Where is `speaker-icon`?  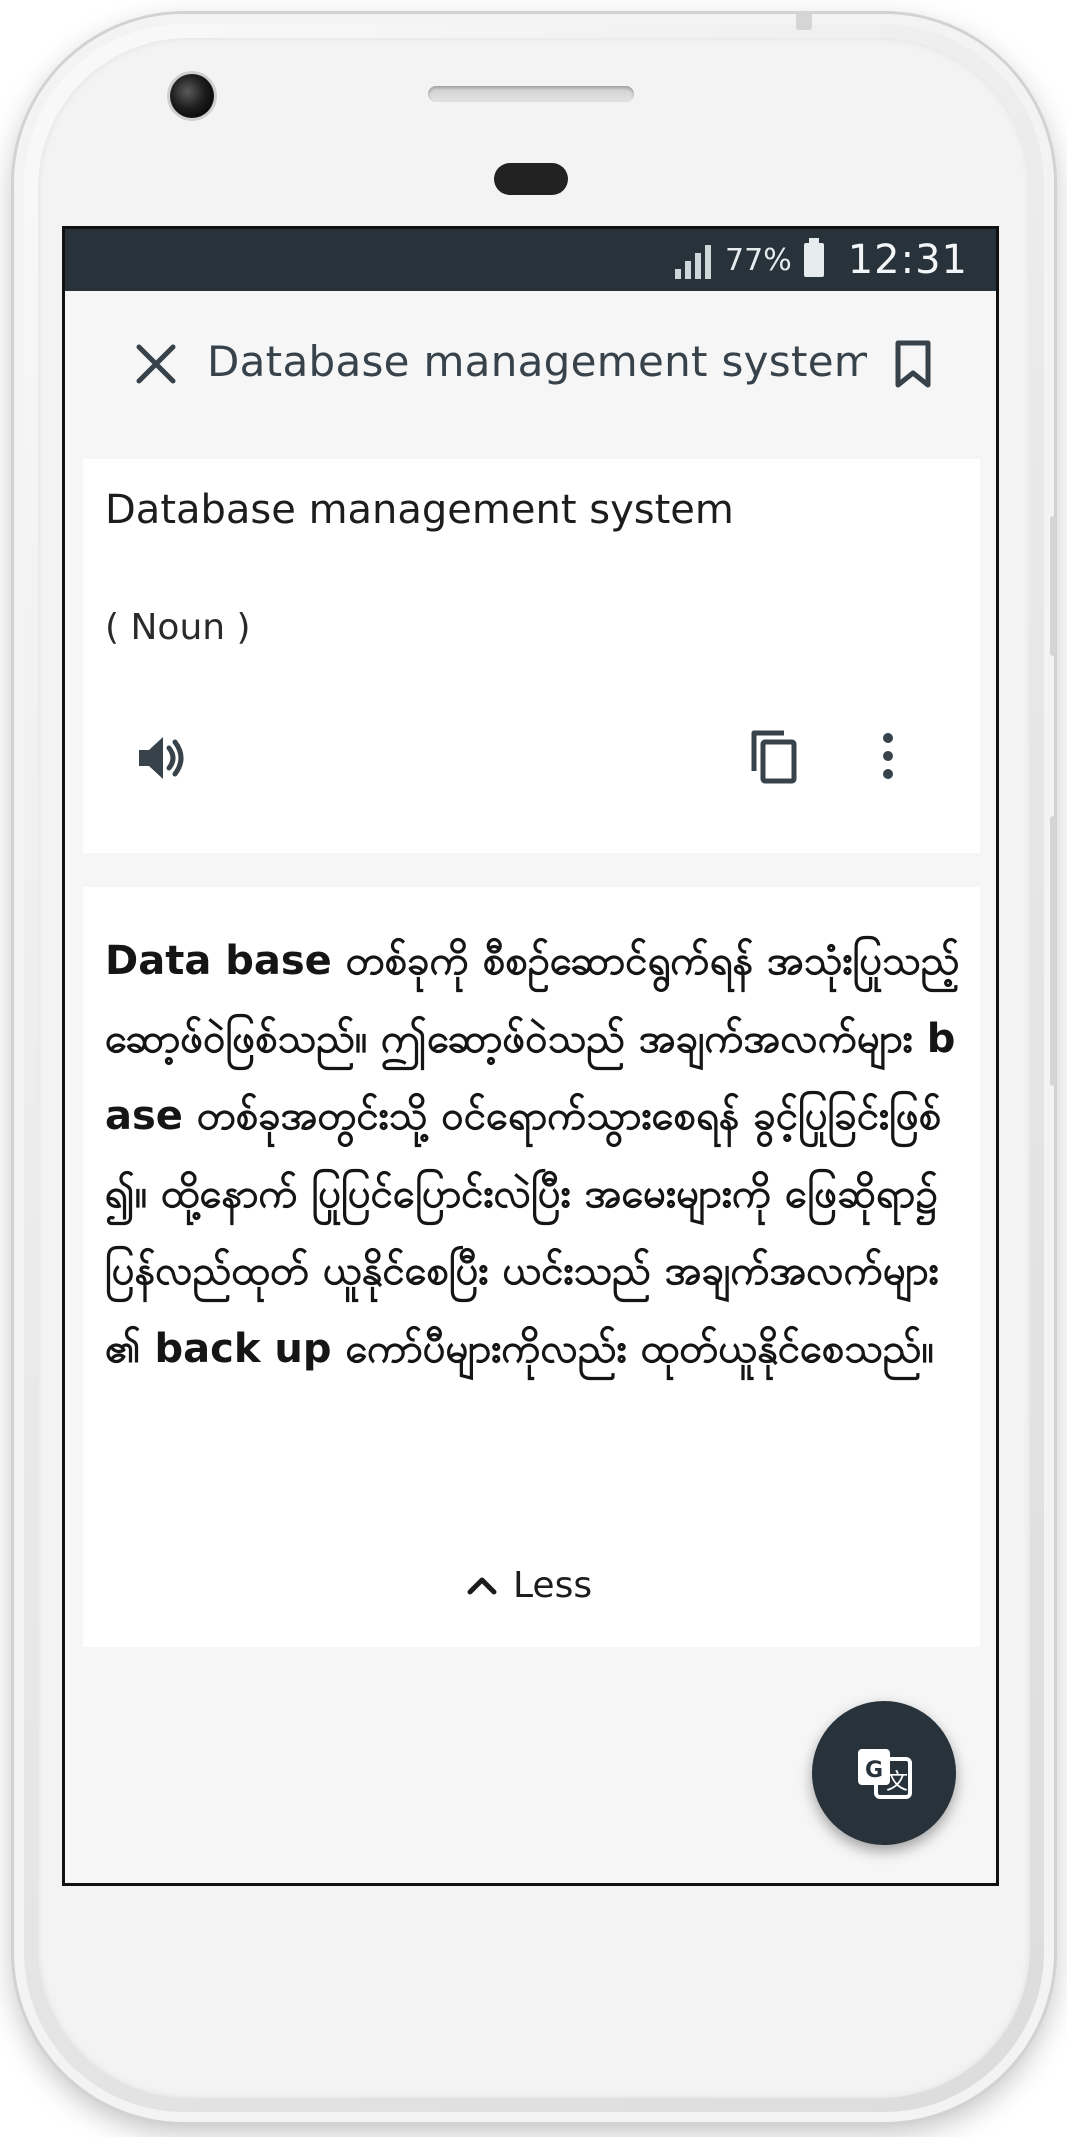
speaker-icon is located at coordinates (161, 758).